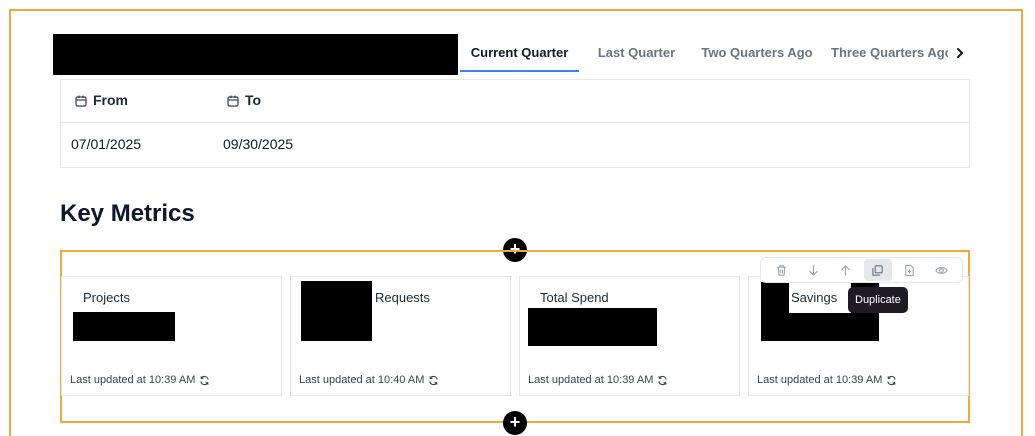 The height and width of the screenshot is (436, 1035). I want to click on block-toolbar, so click(861, 270).